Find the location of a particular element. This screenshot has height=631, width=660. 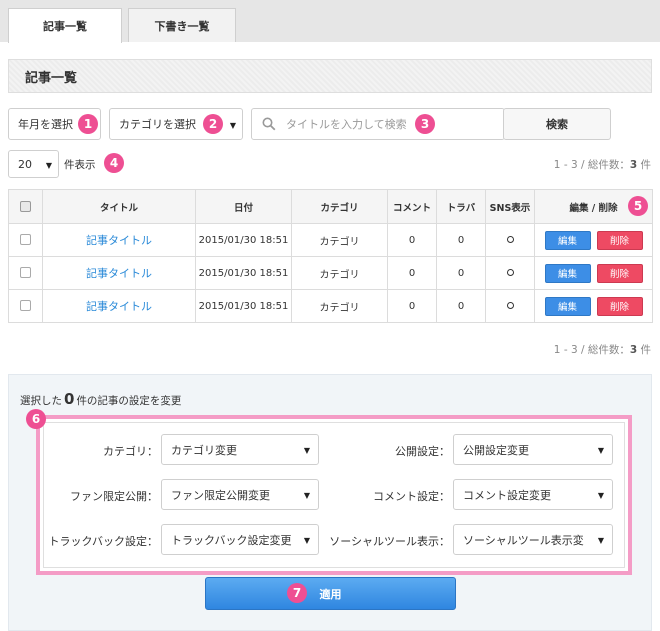

category-change-value: カテゴリ変更 is located at coordinates (204, 450).